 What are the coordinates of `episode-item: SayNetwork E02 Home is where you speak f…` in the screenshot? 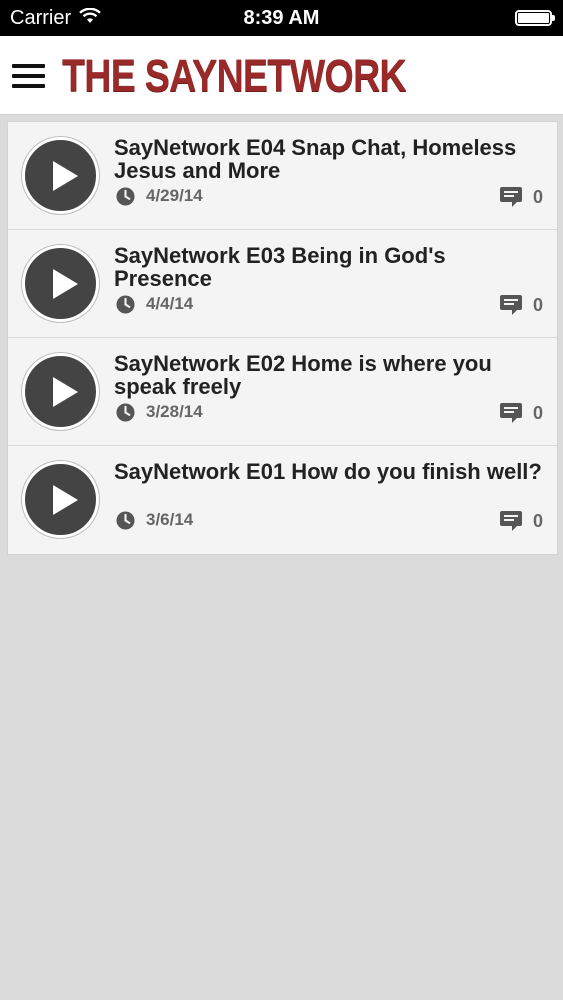 It's located at (282, 392).